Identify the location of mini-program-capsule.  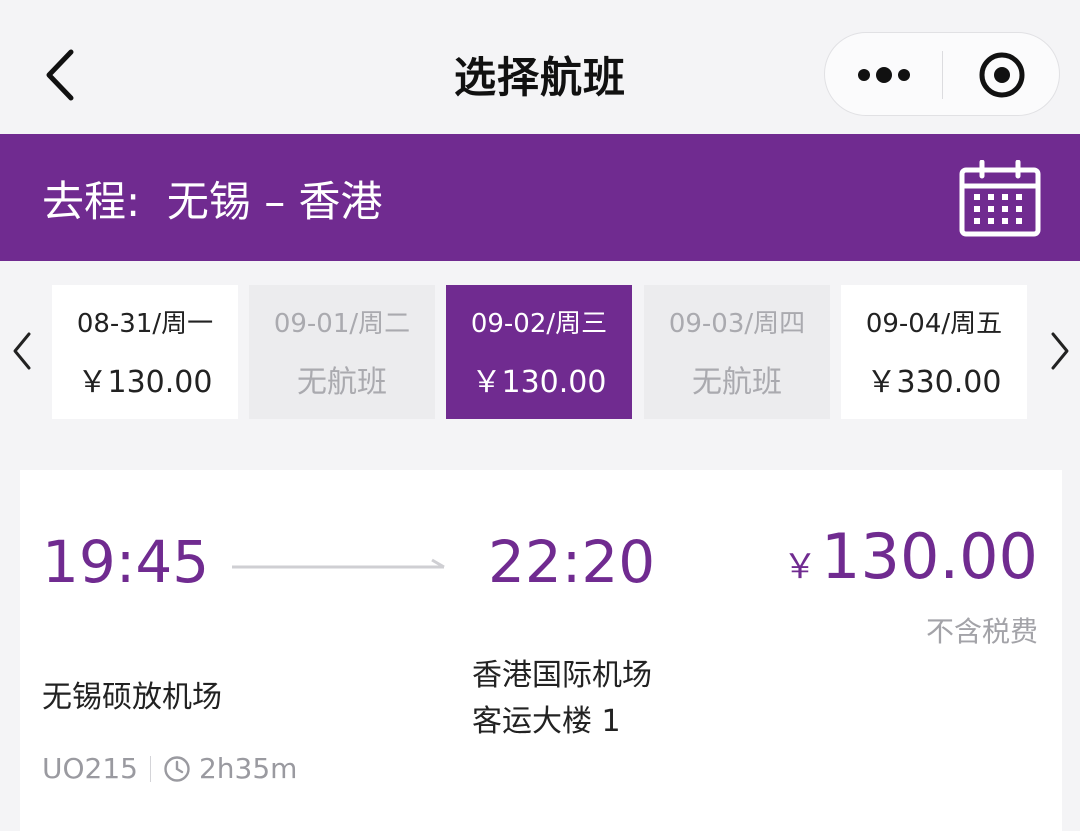
(942, 74).